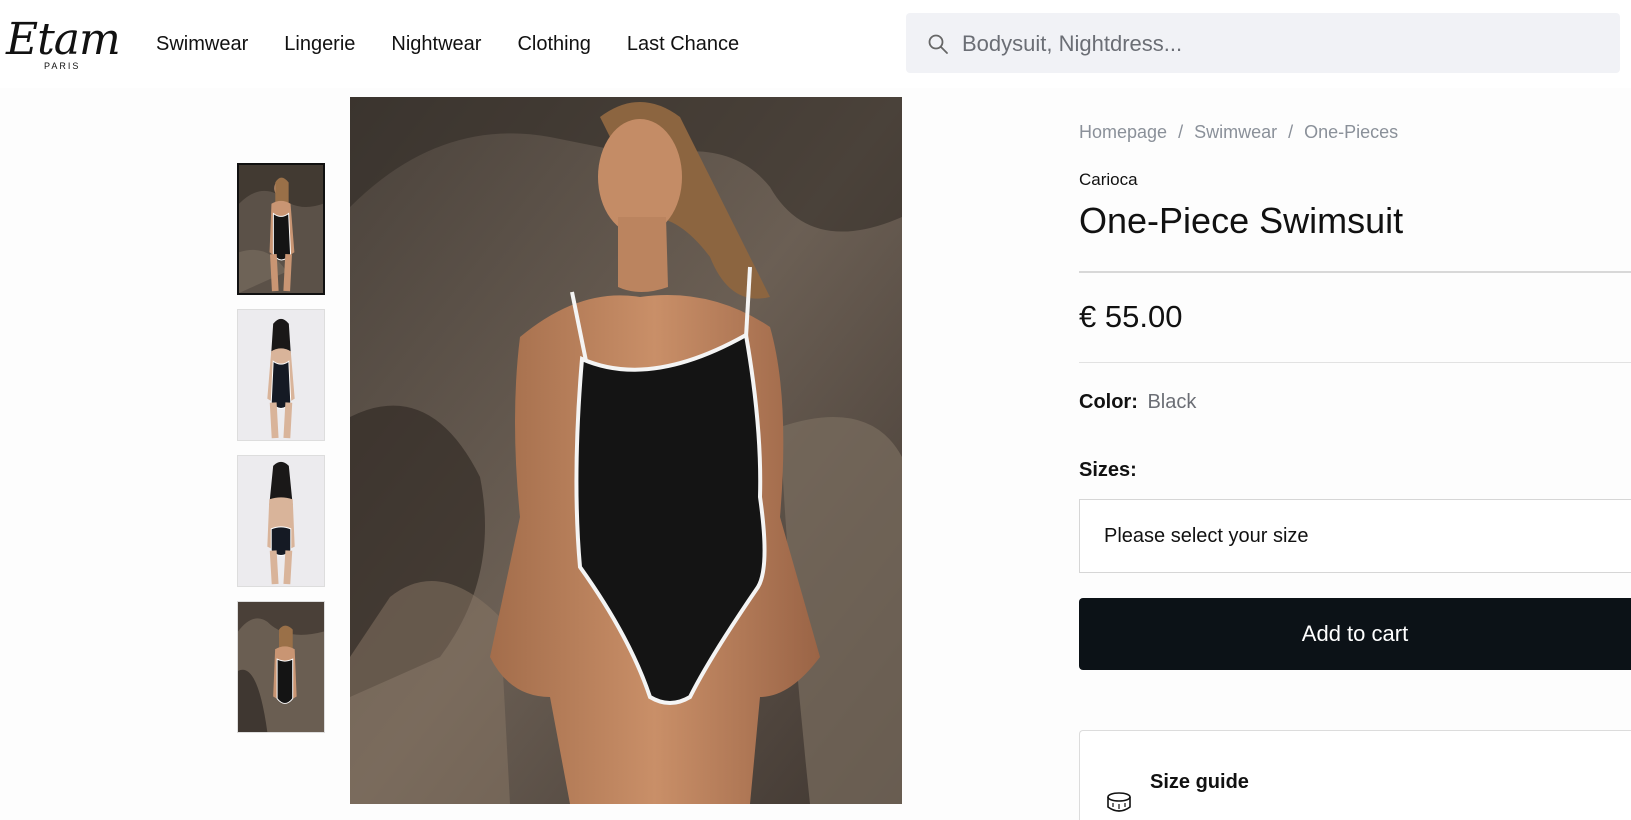  What do you see at coordinates (1199, 782) in the screenshot?
I see `size-guide-label: Size guide` at bounding box center [1199, 782].